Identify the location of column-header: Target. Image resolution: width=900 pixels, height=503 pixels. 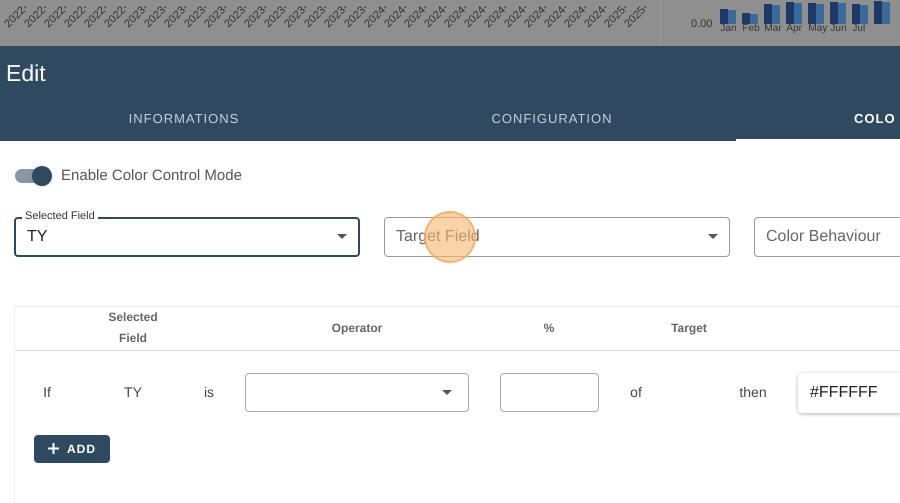
(689, 328).